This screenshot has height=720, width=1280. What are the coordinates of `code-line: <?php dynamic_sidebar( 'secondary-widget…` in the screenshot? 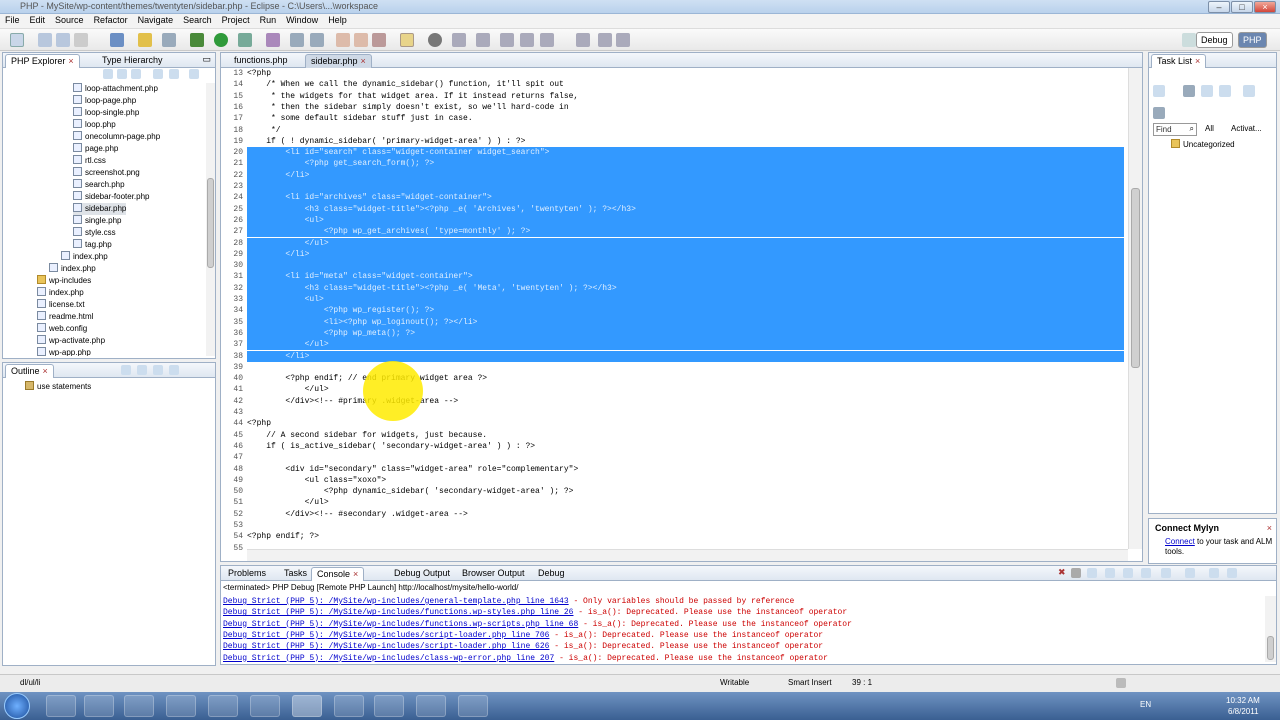 It's located at (410, 491).